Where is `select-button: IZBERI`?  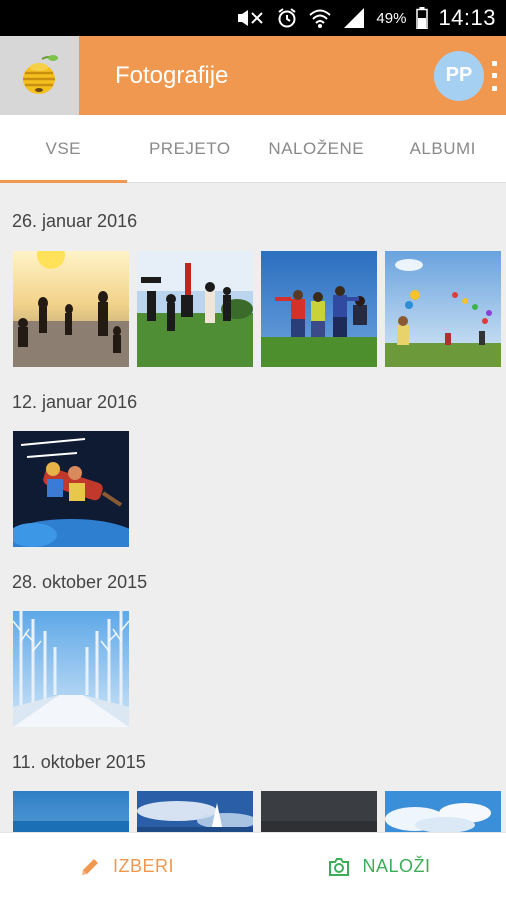 select-button: IZBERI is located at coordinates (126, 866).